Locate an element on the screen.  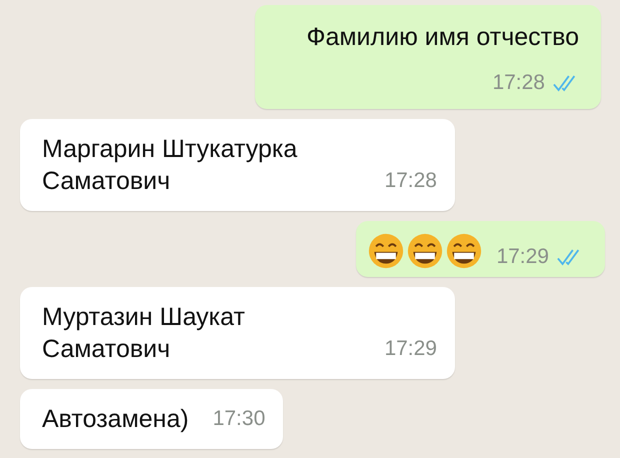
message-text: Маргарин Штукатурка Саматович is located at coordinates (170, 165).